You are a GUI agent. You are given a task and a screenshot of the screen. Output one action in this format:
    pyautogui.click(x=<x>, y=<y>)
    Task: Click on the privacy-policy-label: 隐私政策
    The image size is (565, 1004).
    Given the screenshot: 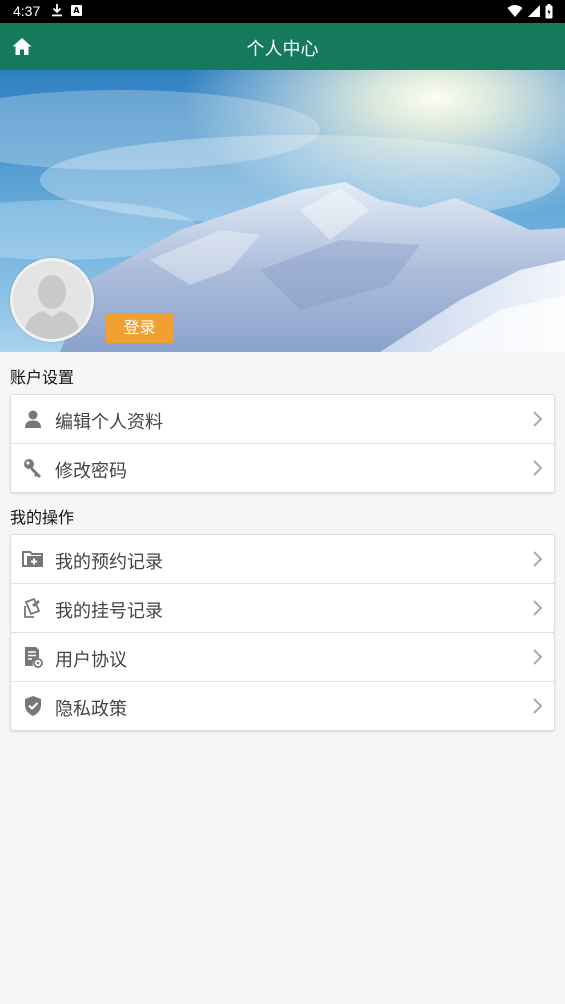 What is the action you would take?
    pyautogui.click(x=91, y=709)
    